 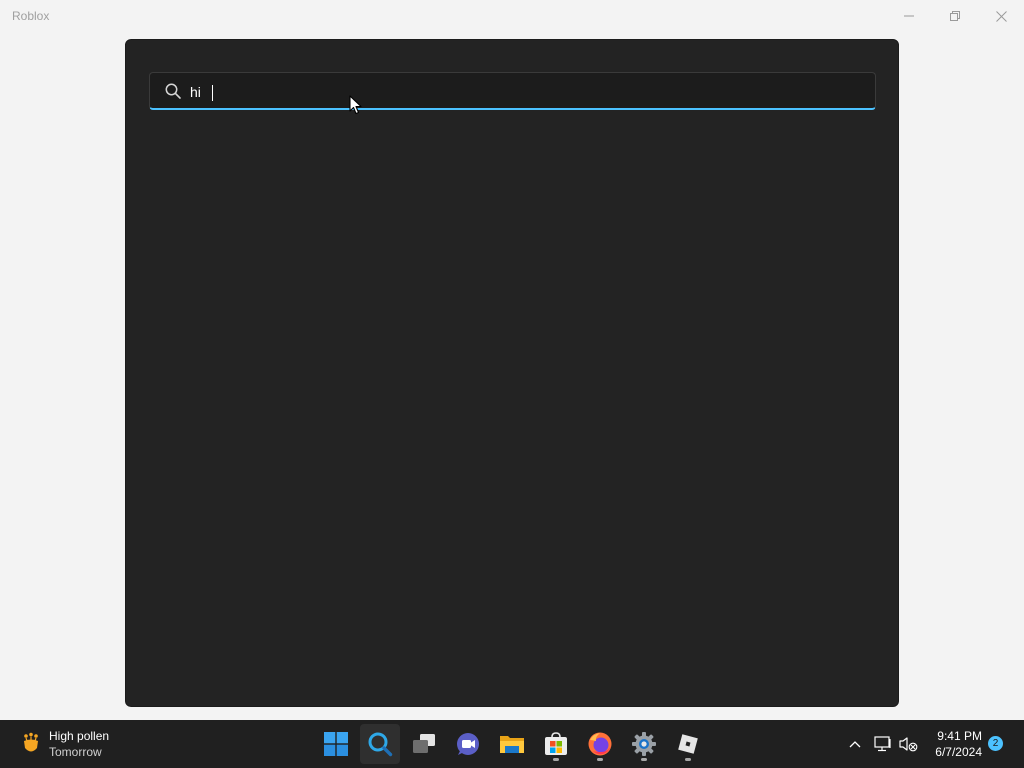 I want to click on clock: 9:41 PM 6/7/2024, so click(x=954, y=744).